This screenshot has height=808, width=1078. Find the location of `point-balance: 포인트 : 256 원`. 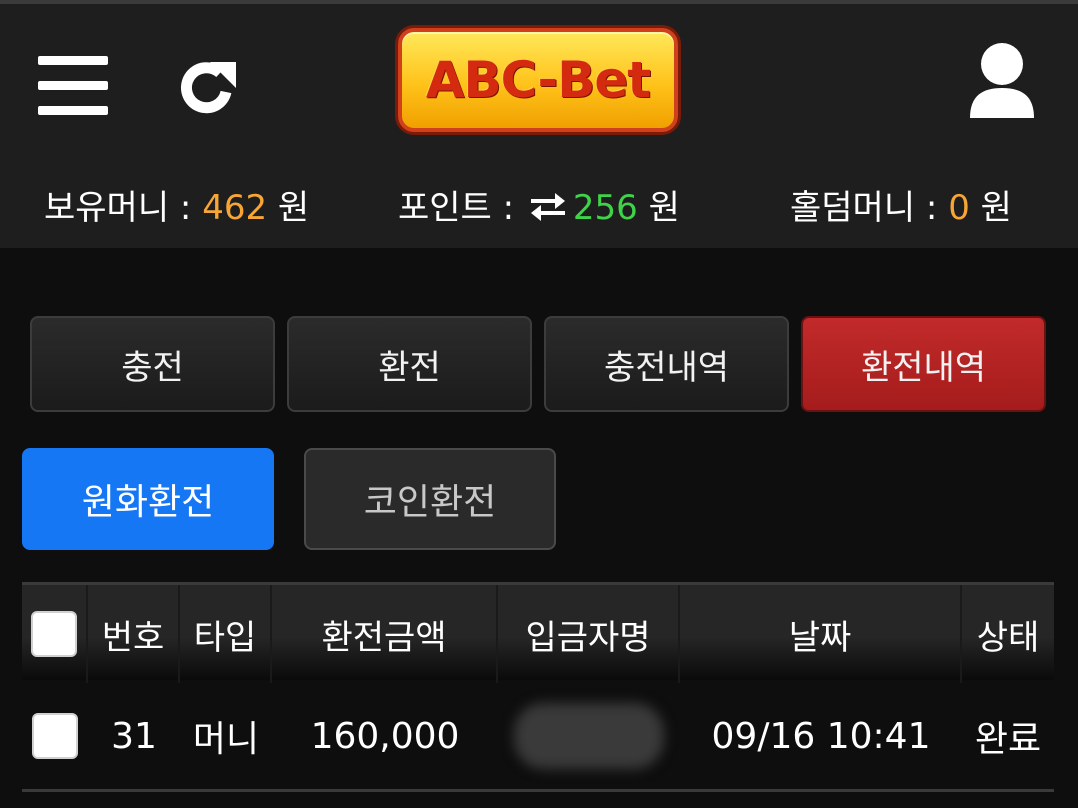

point-balance: 포인트 : 256 원 is located at coordinates (539, 205).